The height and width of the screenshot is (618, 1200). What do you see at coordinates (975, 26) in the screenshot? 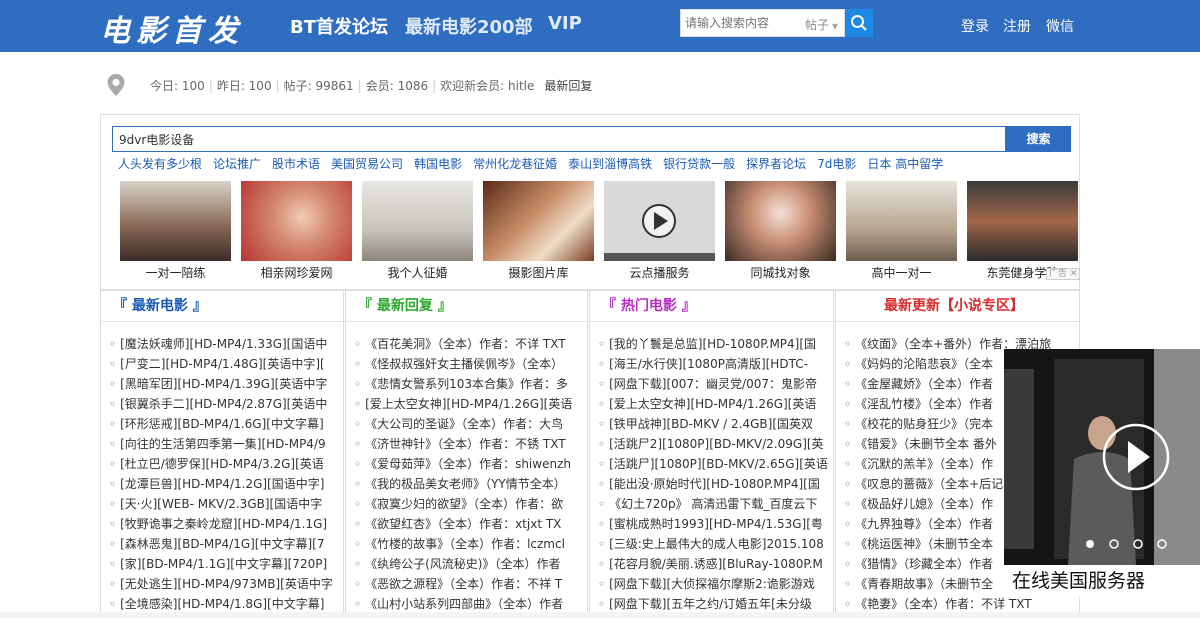
I see `login-link: 登录` at bounding box center [975, 26].